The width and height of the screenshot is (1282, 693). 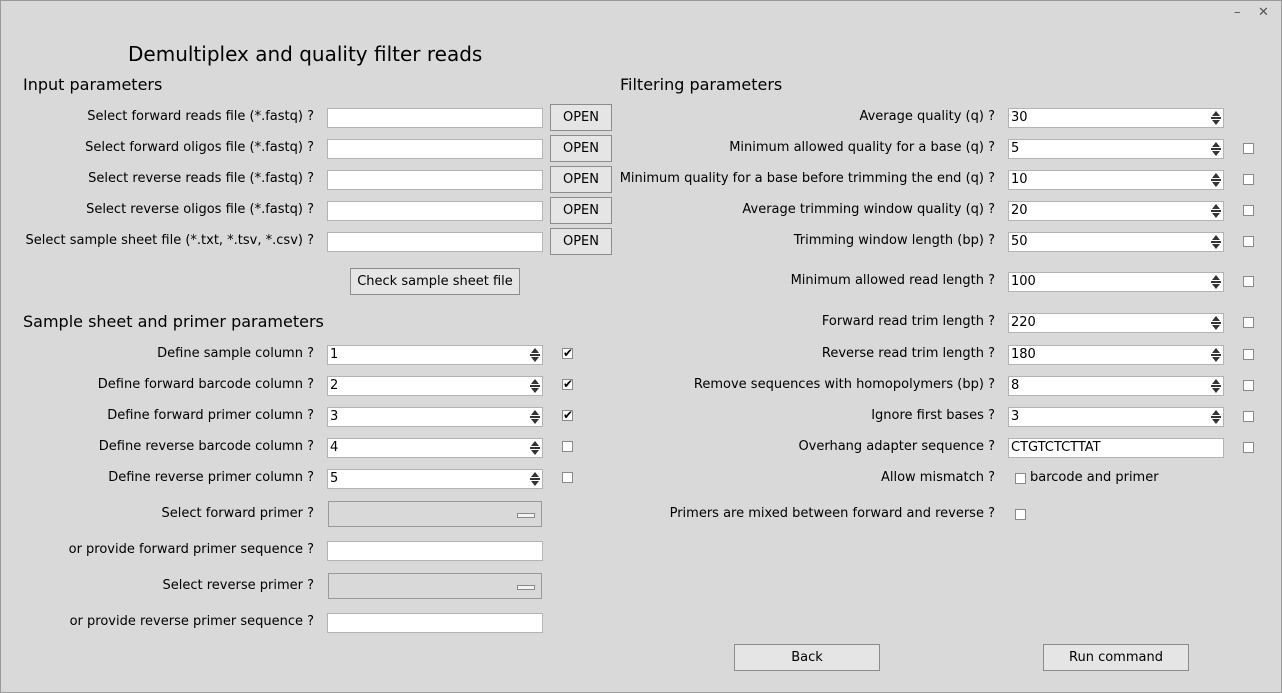 What do you see at coordinates (1020, 514) in the screenshot?
I see `primers-mixed-checkbox` at bounding box center [1020, 514].